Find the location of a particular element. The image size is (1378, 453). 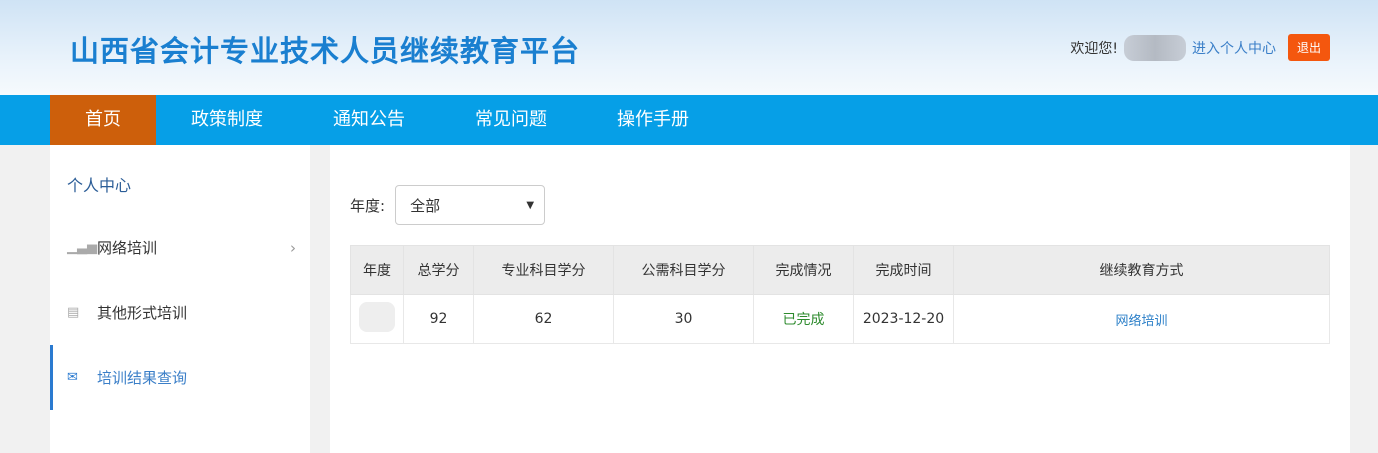

year-select: 全部 ▼ is located at coordinates (470, 205).